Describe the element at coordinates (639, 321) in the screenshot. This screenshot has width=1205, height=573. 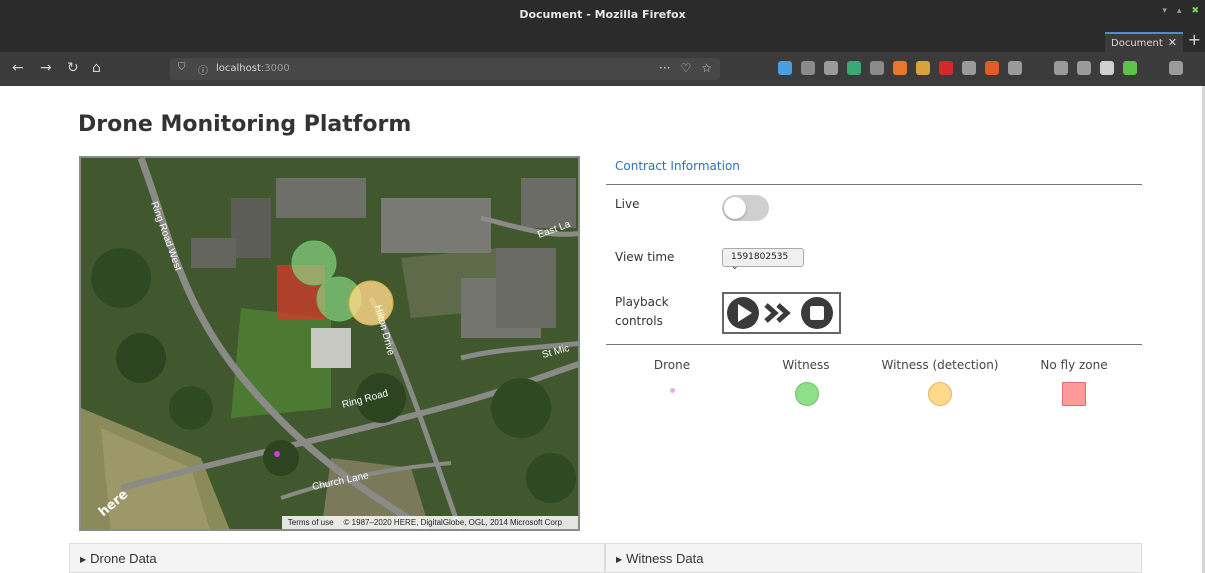
I see `playback-label-line2: controls` at that location.